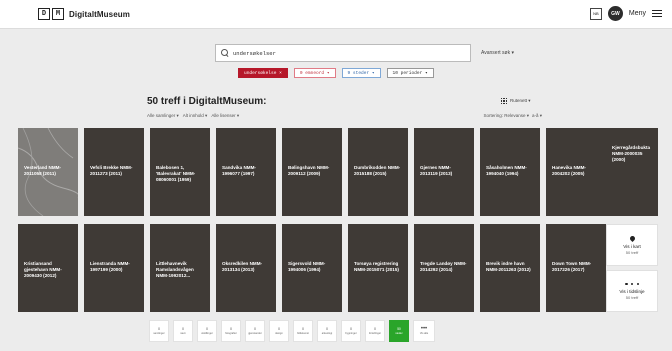  I want to click on category-label: fortellinger, so click(375, 333).